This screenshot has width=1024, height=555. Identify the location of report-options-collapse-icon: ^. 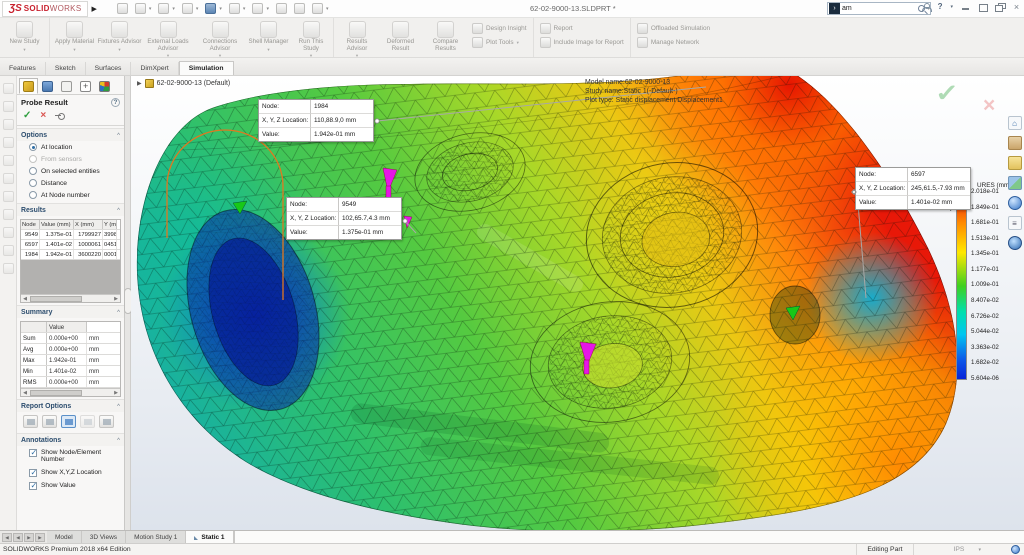
(118, 407).